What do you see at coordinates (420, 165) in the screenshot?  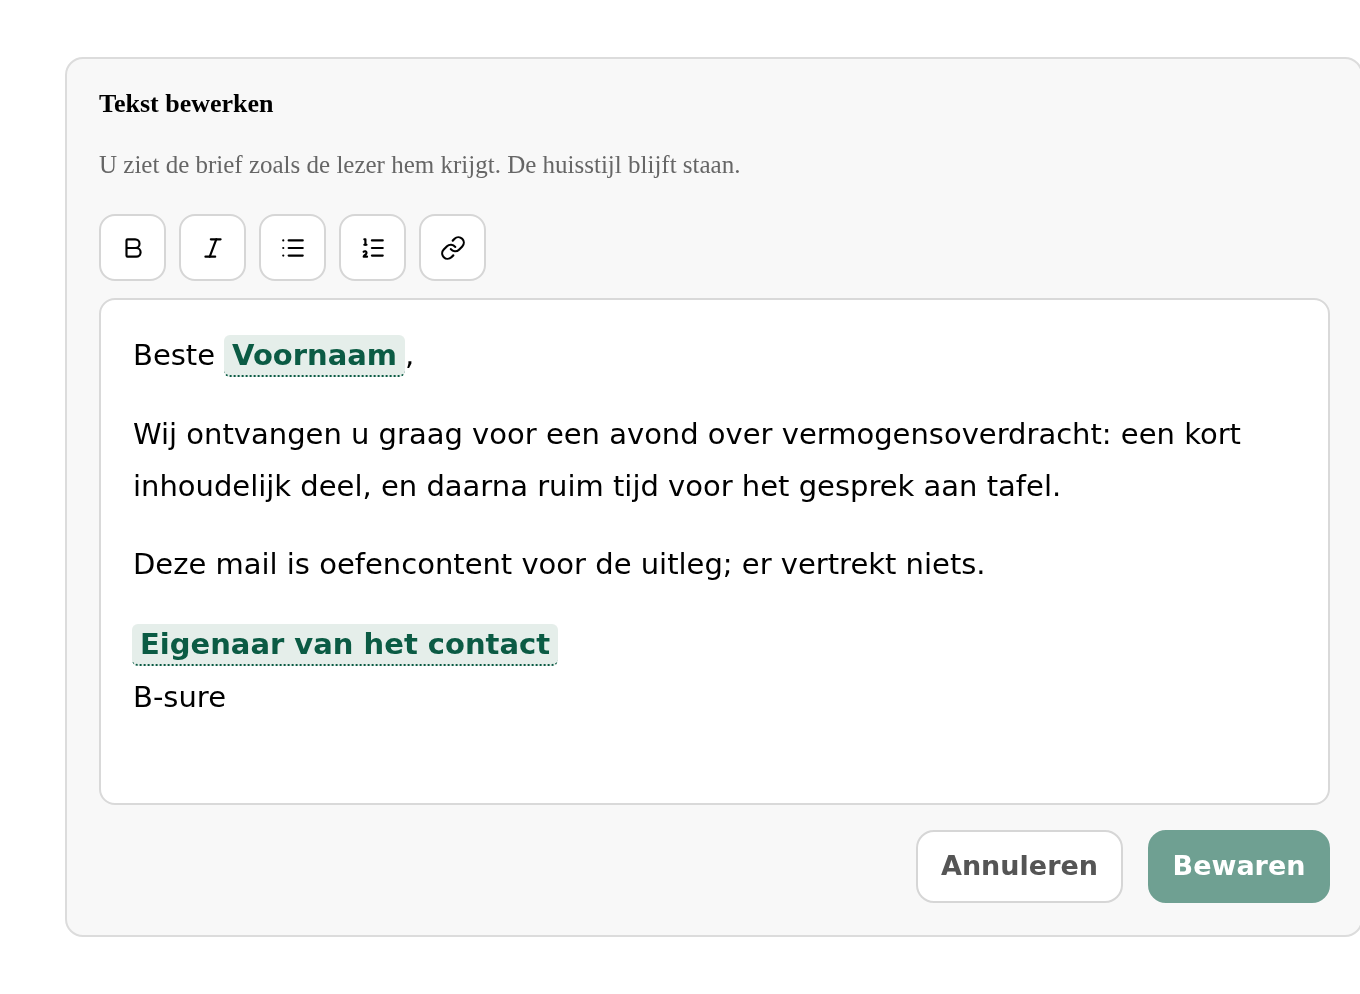 I see `dialog-subtitle: U ziet de brief zoals de lezer hem krijgt. De huisstijl blijft staan.` at bounding box center [420, 165].